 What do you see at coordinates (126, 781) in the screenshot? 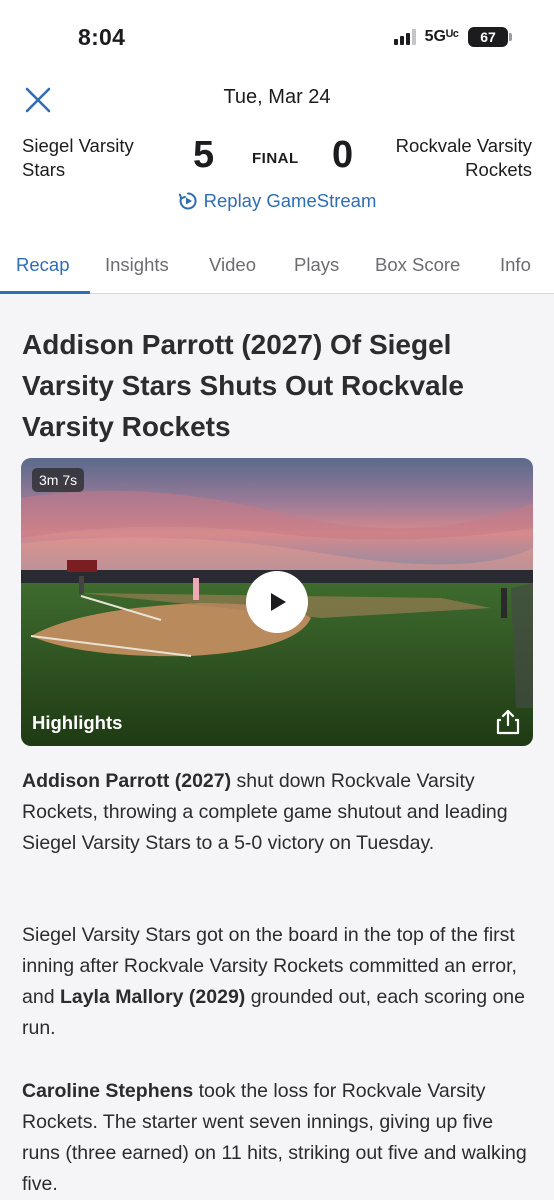
I see `player-name: Addison Parrott (2027)` at bounding box center [126, 781].